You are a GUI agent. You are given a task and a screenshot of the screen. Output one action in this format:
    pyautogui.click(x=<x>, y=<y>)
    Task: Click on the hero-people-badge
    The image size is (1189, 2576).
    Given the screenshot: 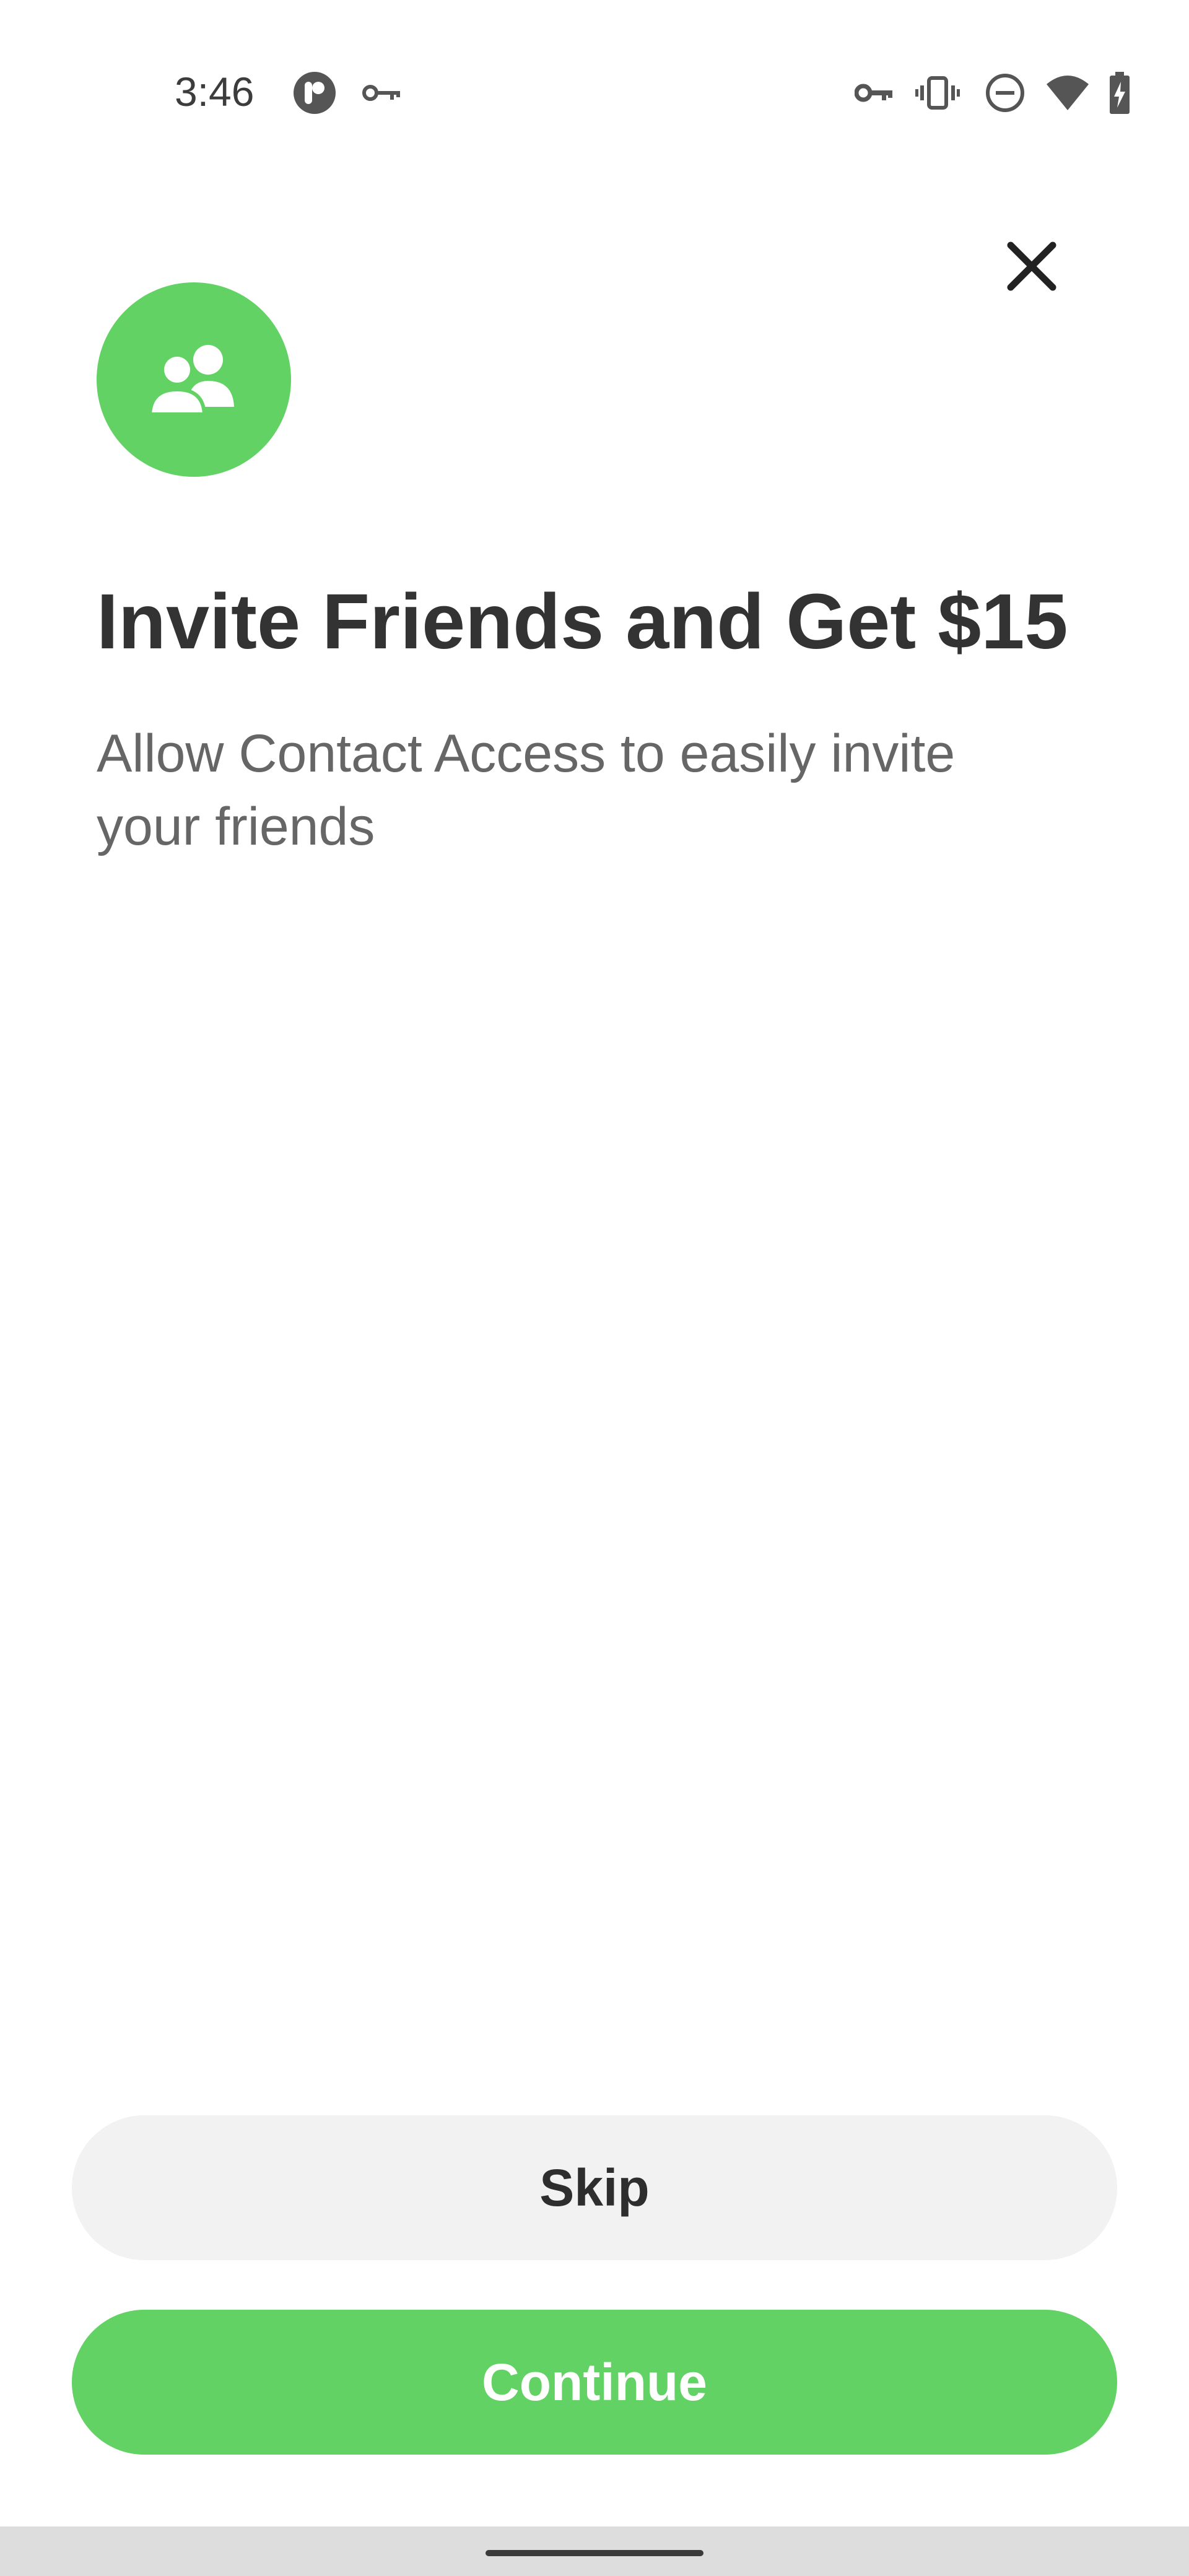 What is the action you would take?
    pyautogui.click(x=194, y=380)
    